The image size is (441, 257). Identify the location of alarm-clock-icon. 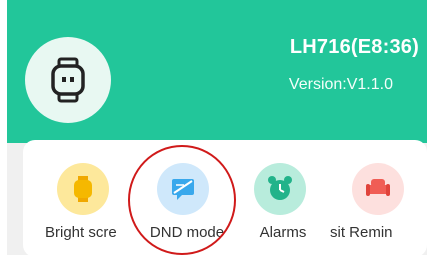
(280, 189).